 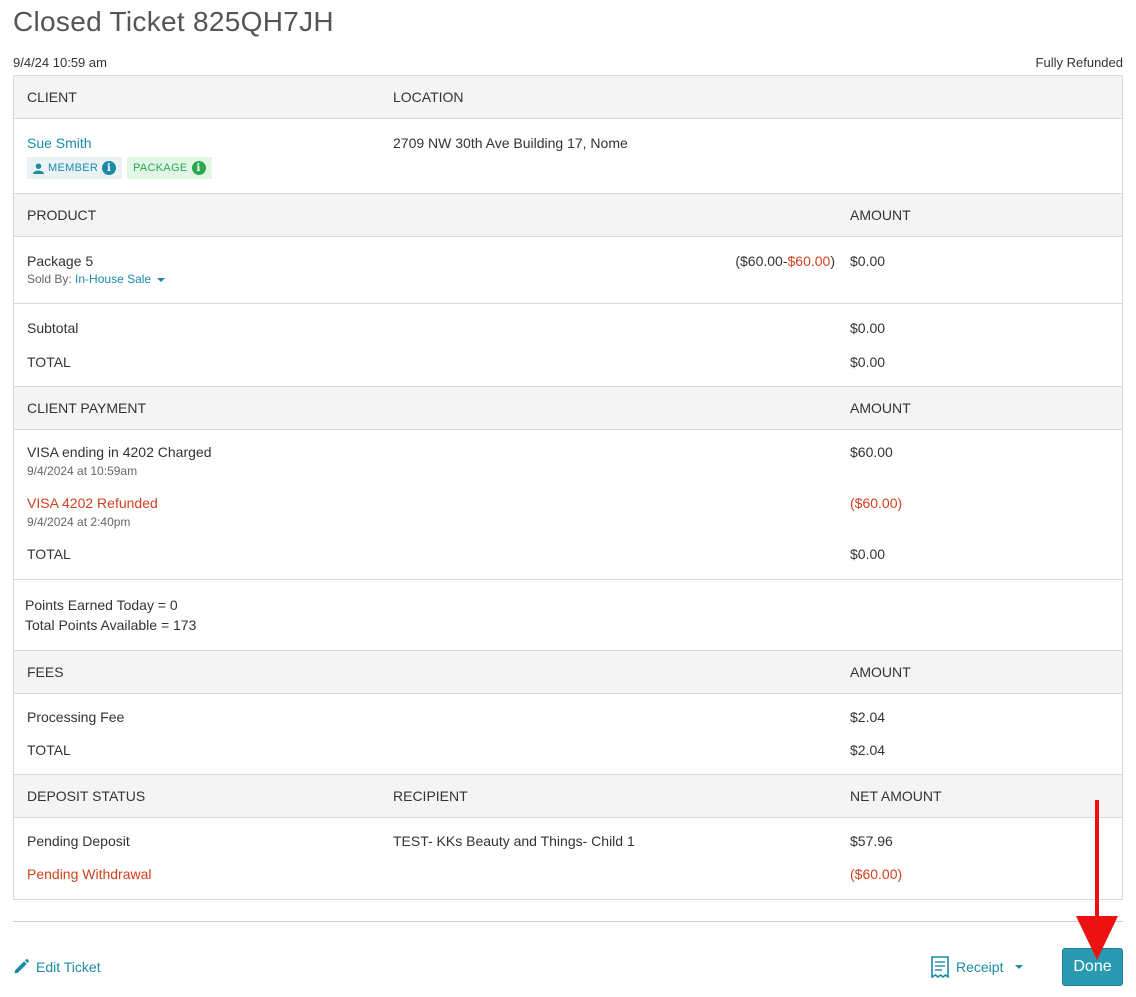 What do you see at coordinates (49, 750) in the screenshot?
I see `fees-total-label: TOTAL` at bounding box center [49, 750].